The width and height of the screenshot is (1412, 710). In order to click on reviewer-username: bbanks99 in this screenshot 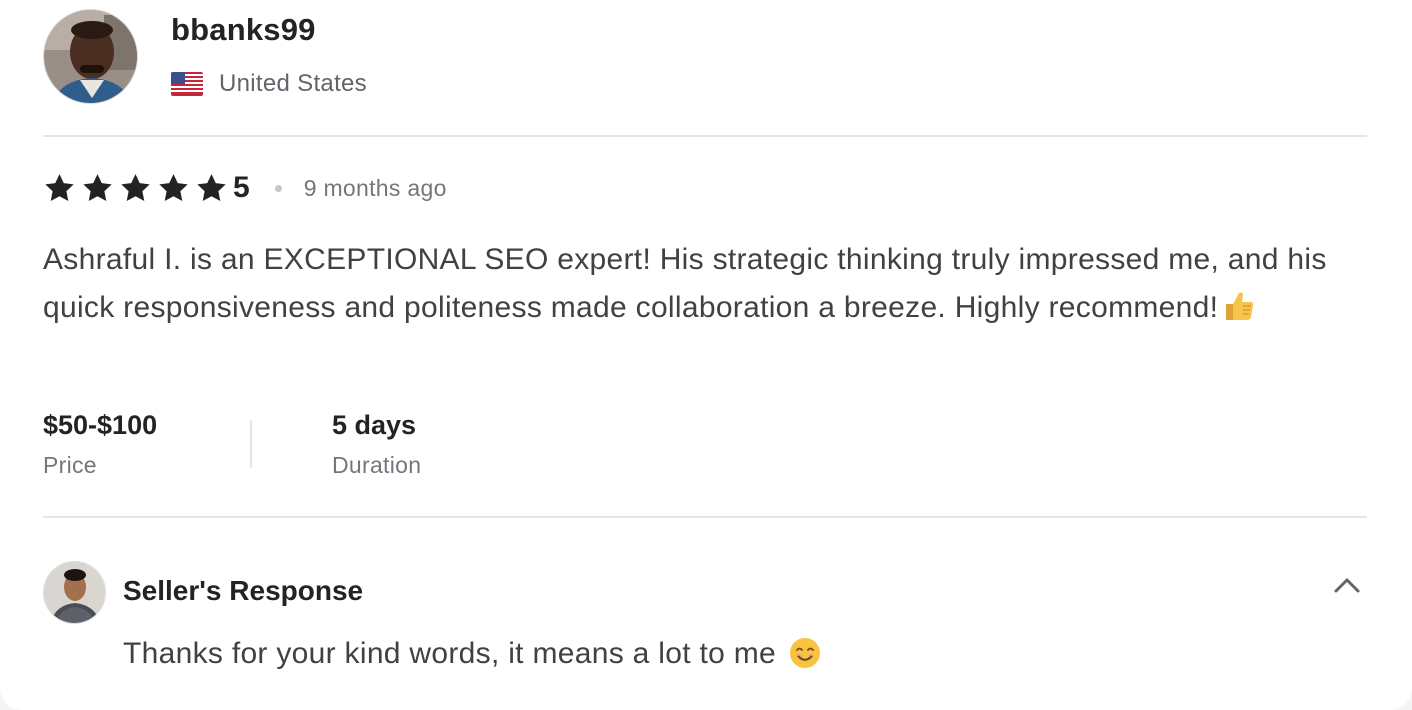, I will do `click(243, 30)`.